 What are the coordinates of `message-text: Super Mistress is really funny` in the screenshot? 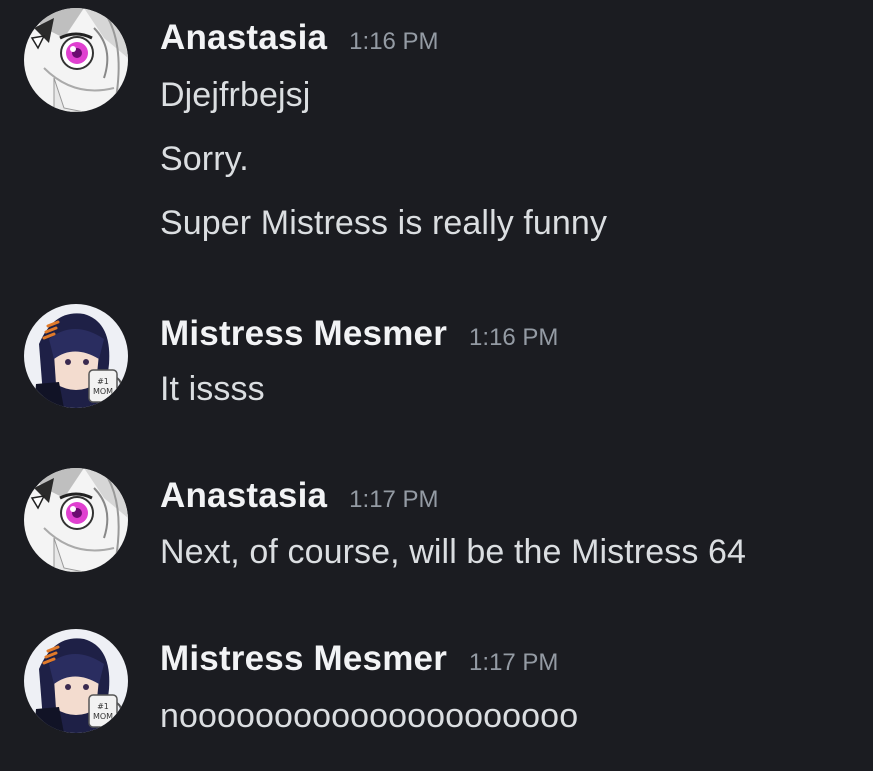 It's located at (384, 223).